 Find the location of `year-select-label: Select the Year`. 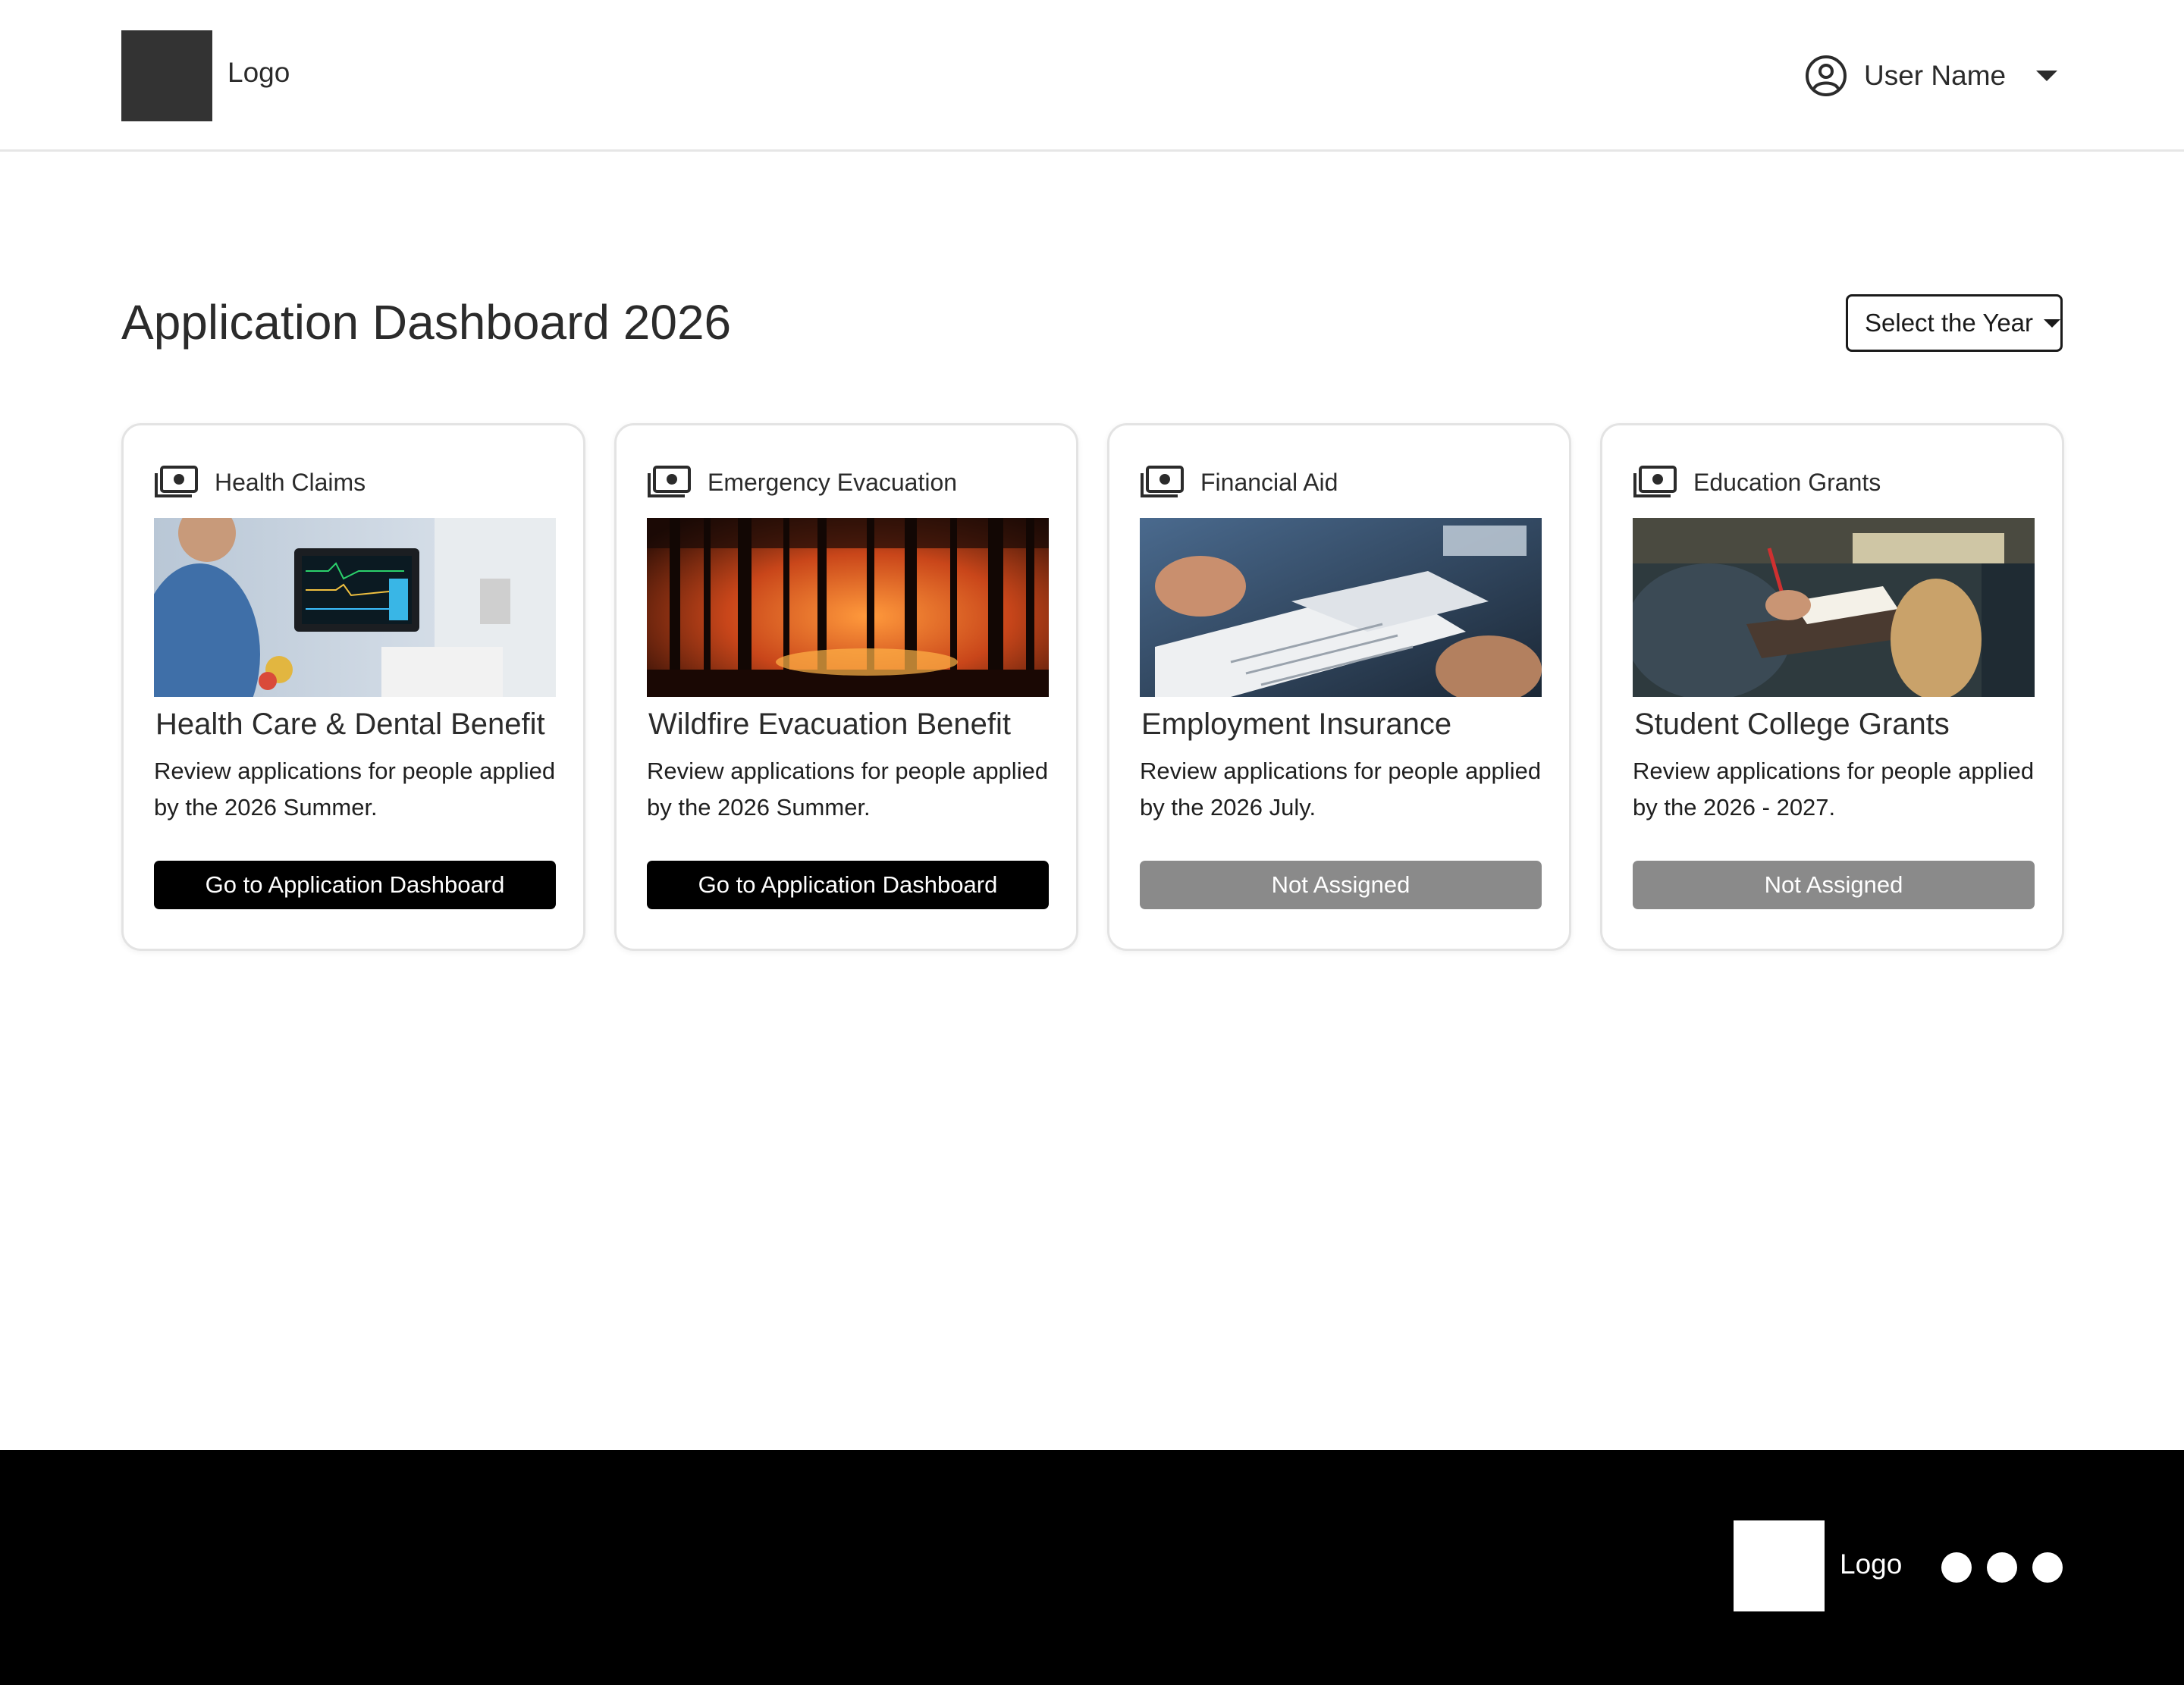

year-select-label: Select the Year is located at coordinates (1949, 323).